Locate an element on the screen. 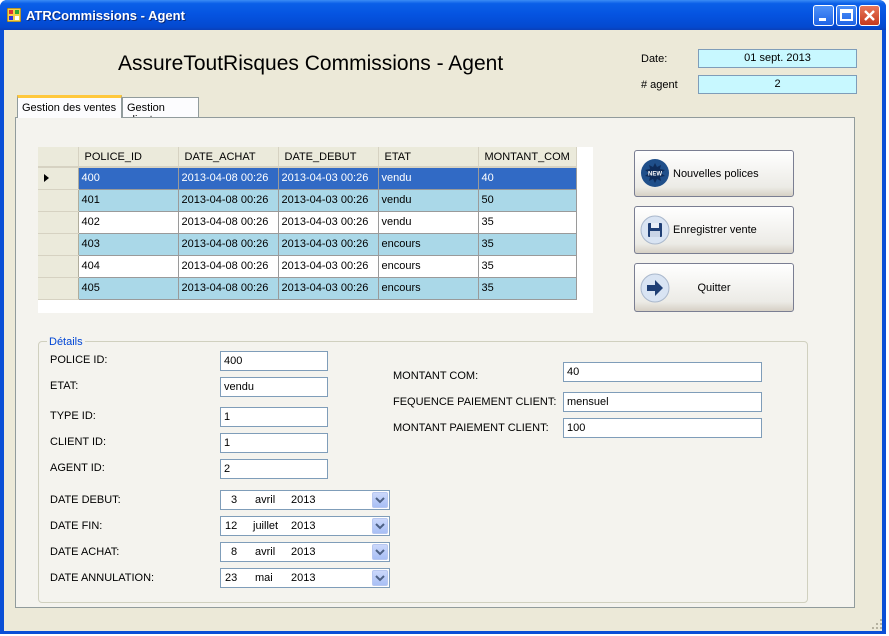 The width and height of the screenshot is (889, 636). resize-grip-icon is located at coordinates (877, 624).